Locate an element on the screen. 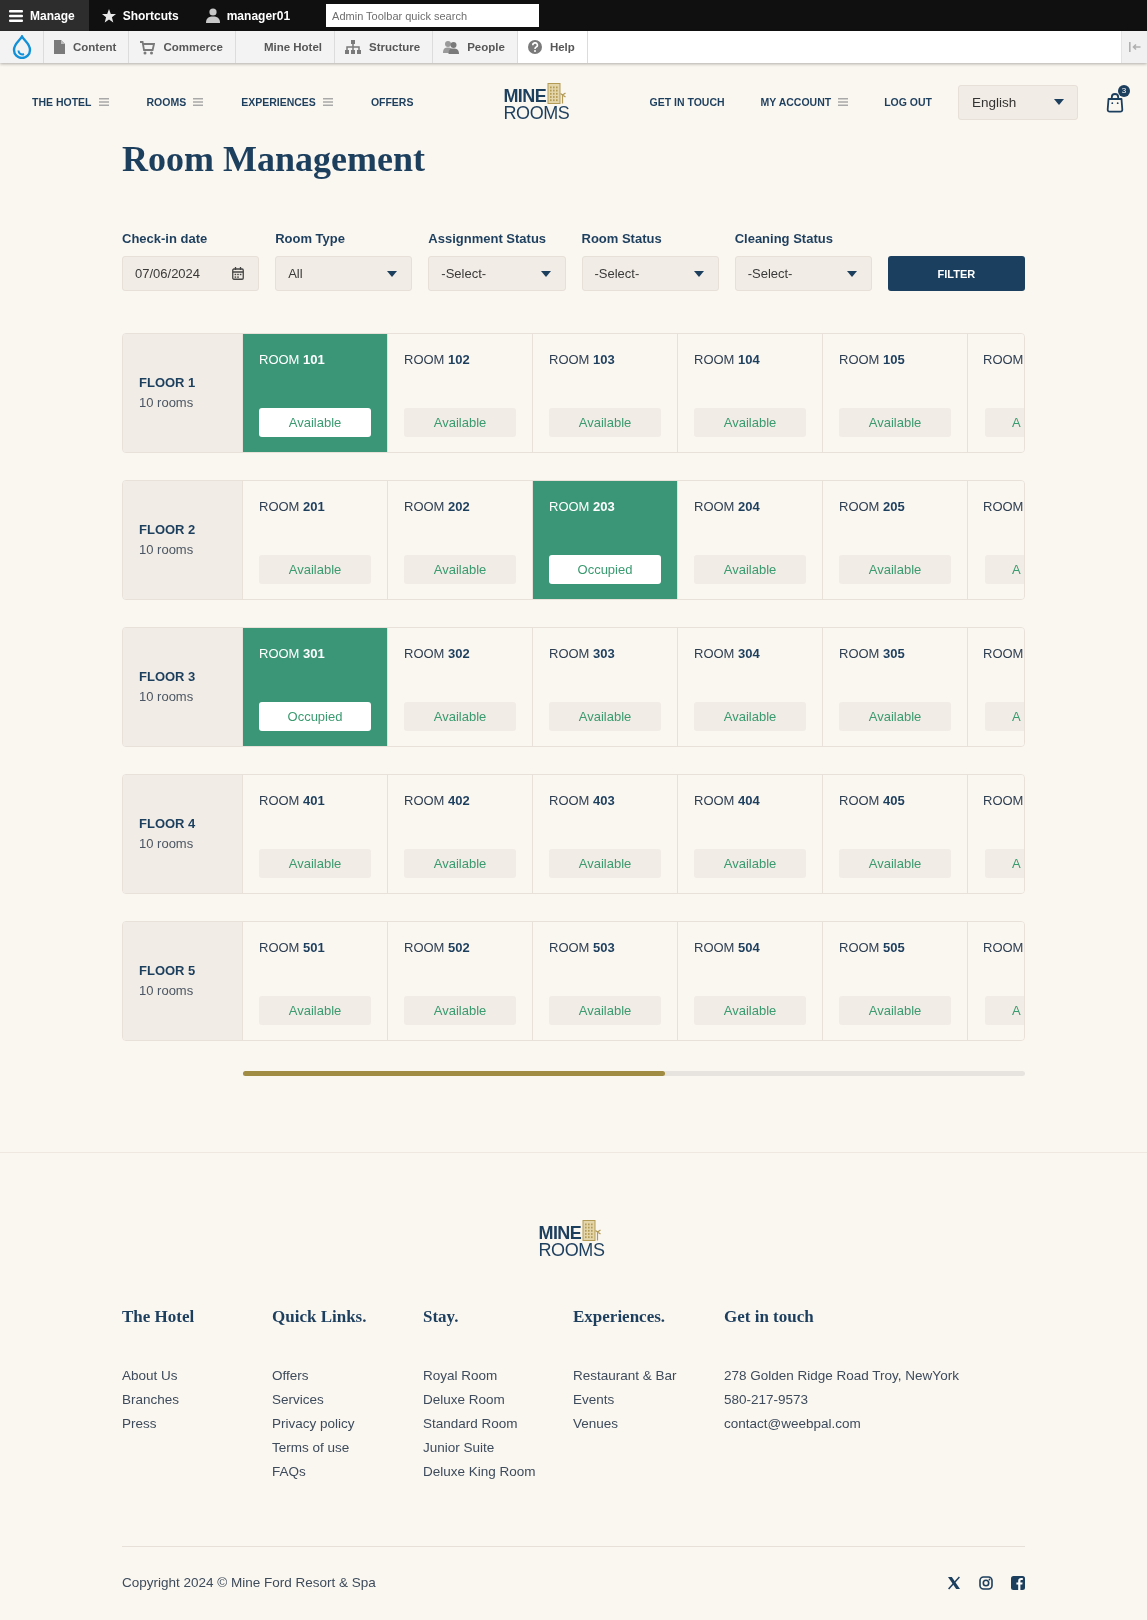 The image size is (1147, 1620). footer-link: Offers is located at coordinates (290, 1376).